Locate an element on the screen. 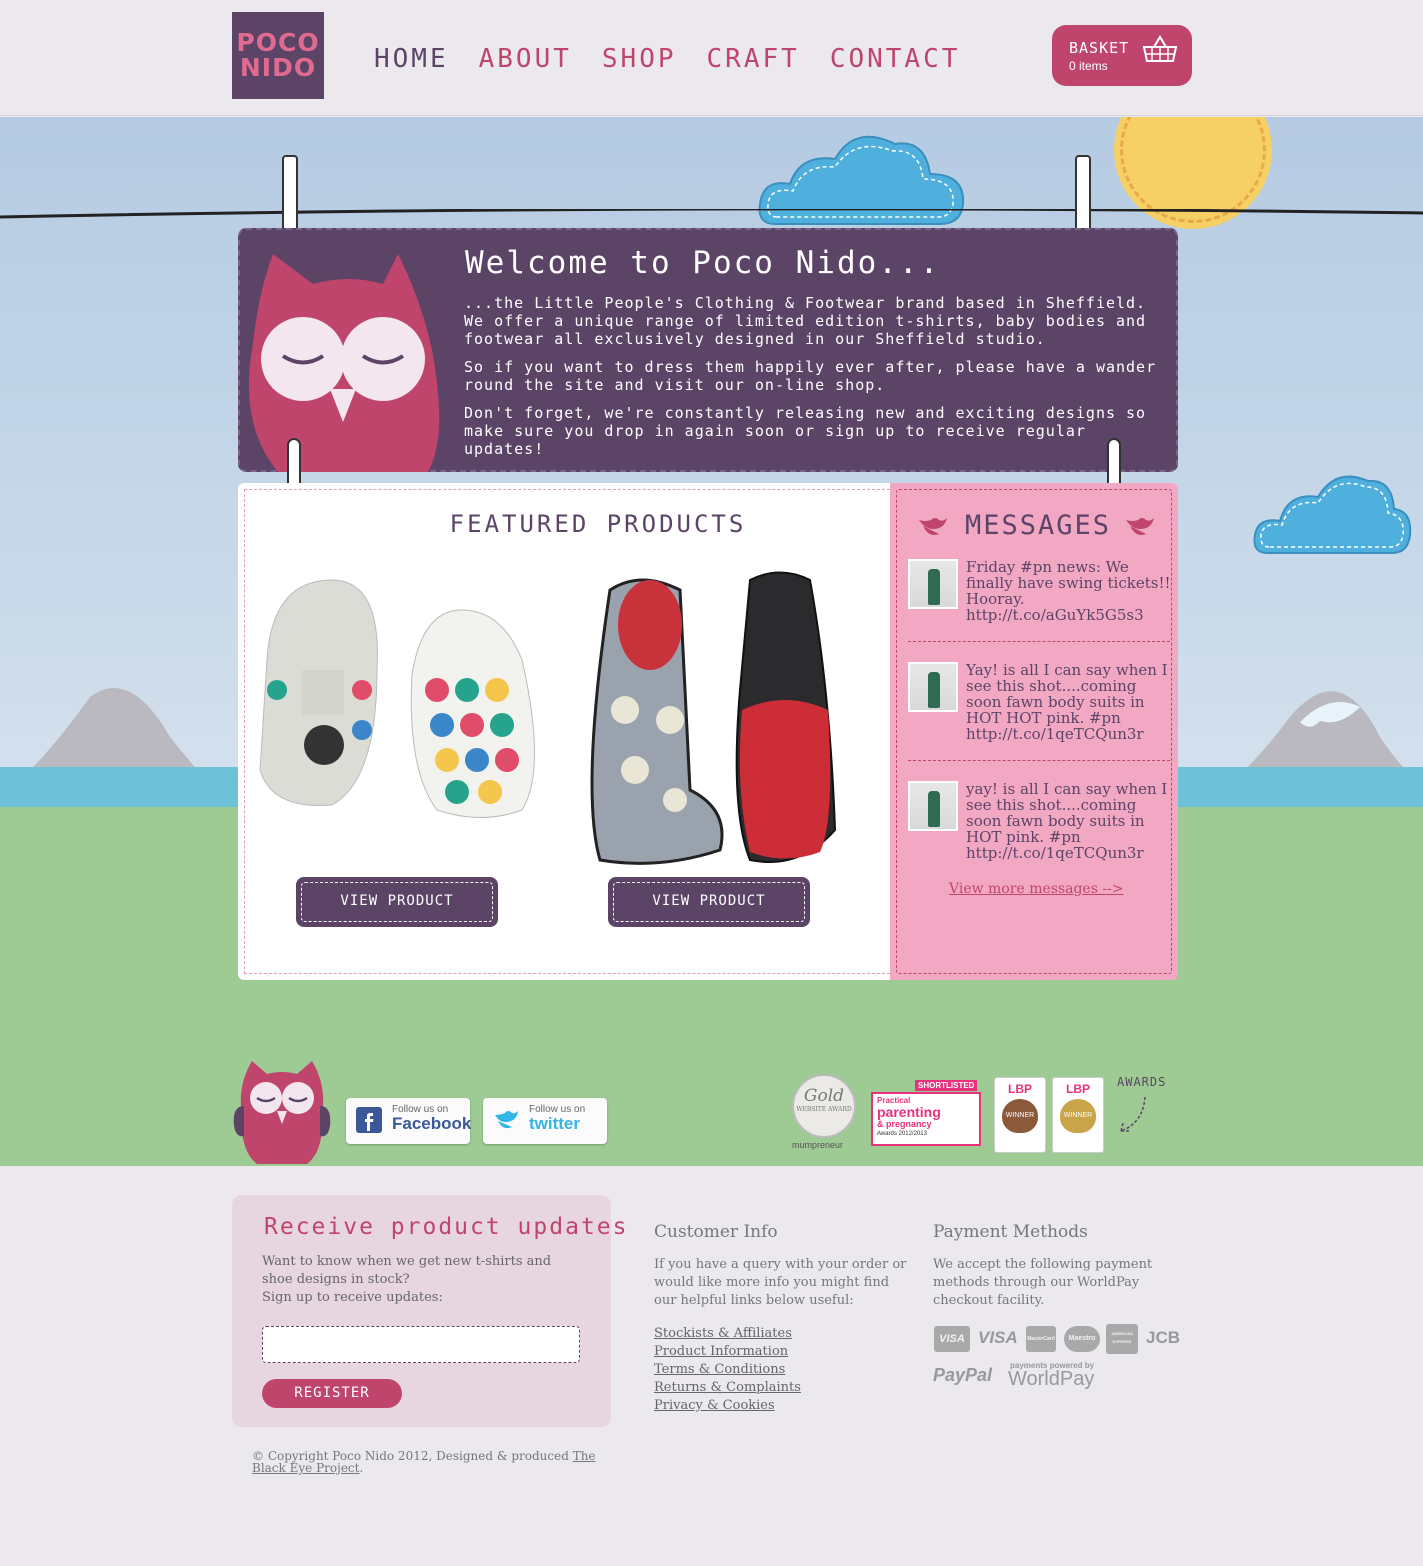 Image resolution: width=1423 pixels, height=1566 pixels. view-more-messages-link: View more messages --> is located at coordinates (1036, 889).